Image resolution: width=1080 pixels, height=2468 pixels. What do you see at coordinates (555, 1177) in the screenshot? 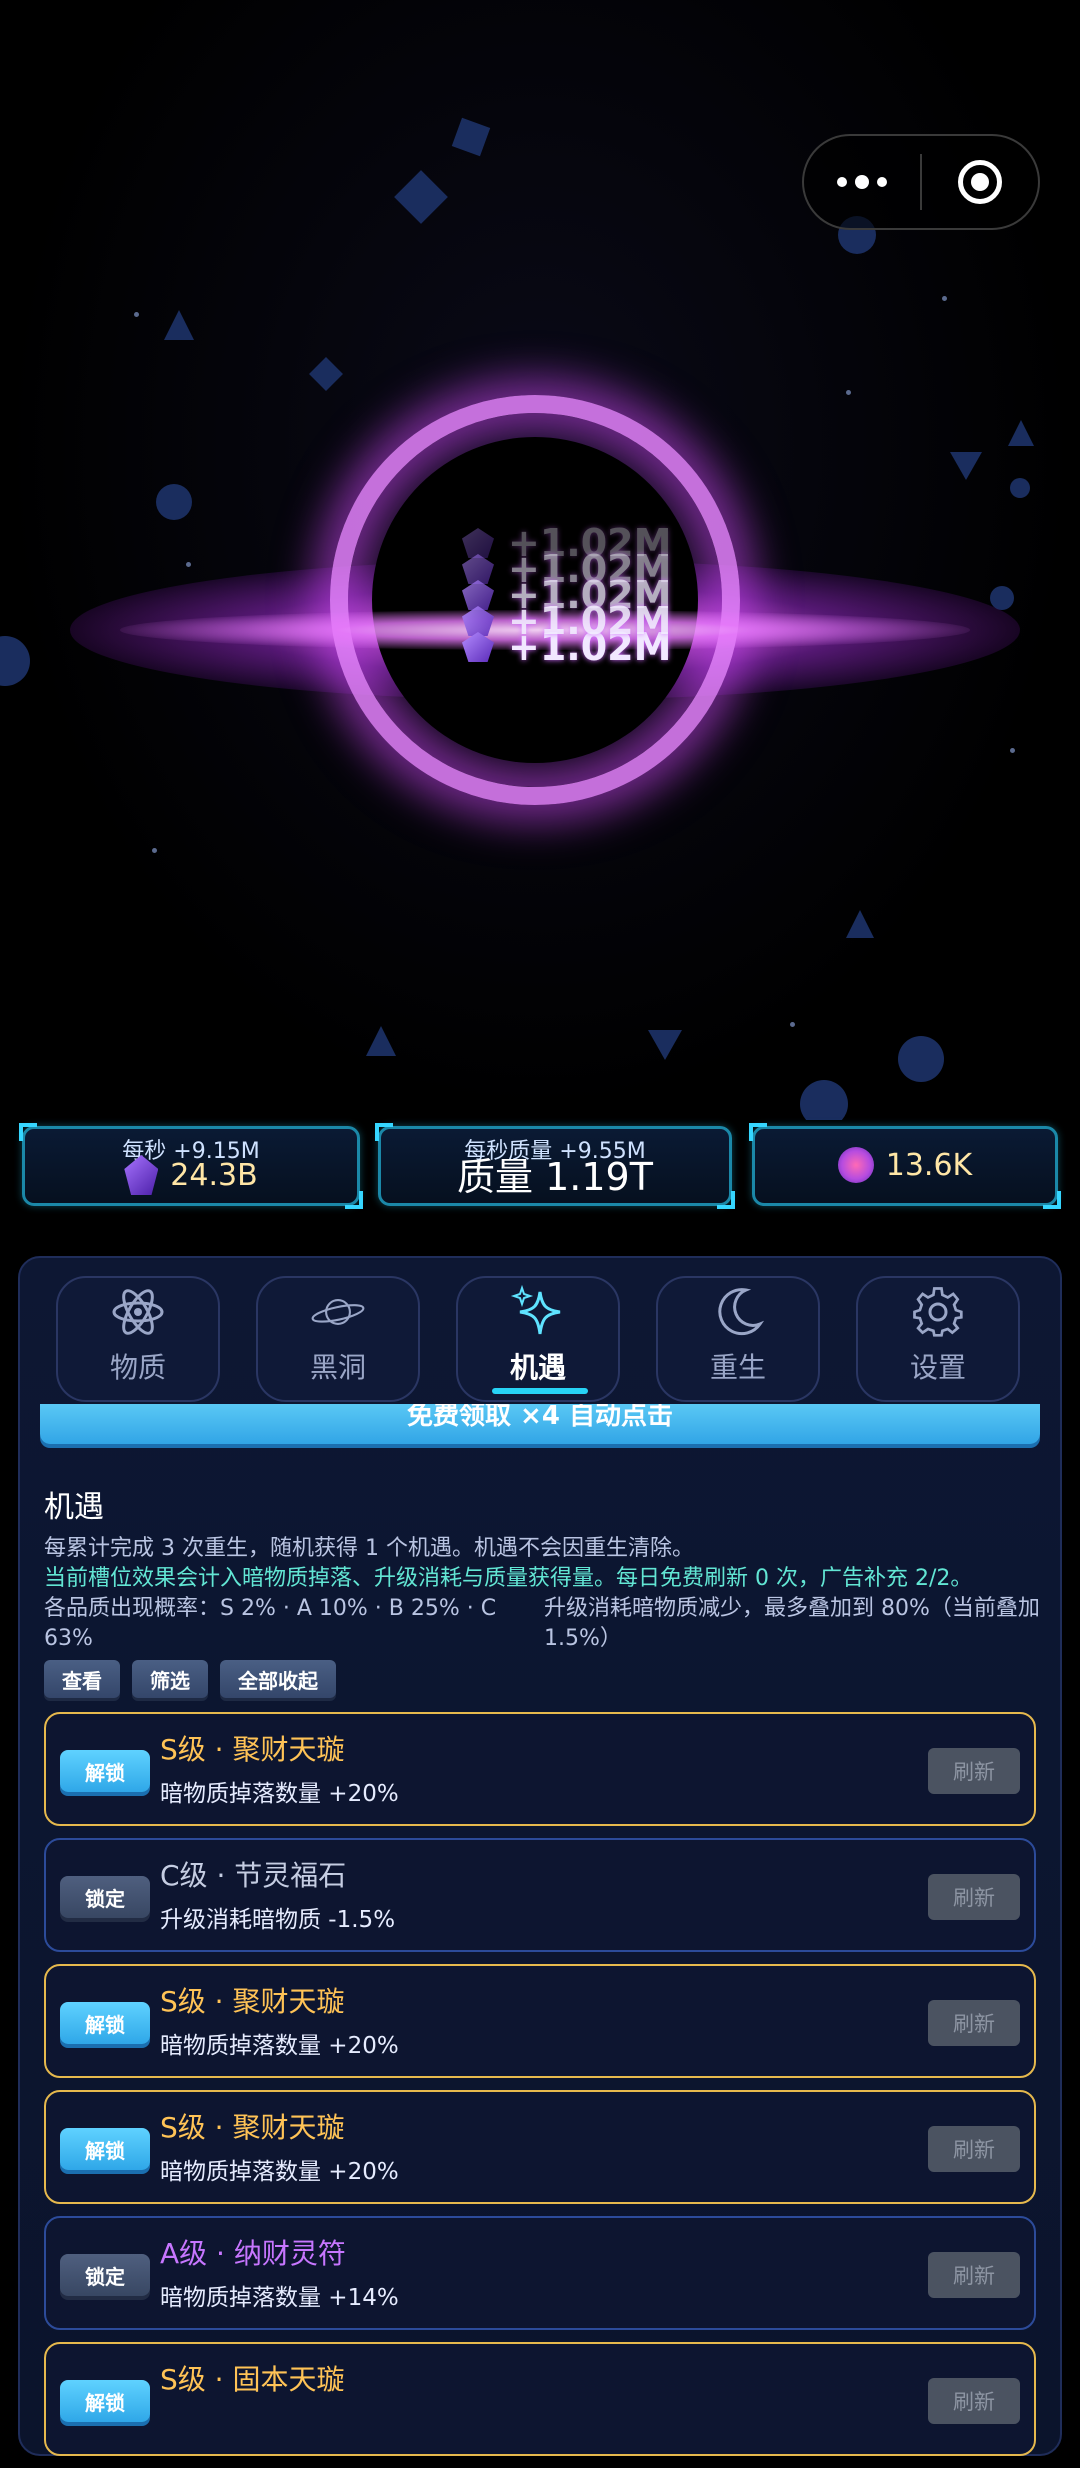
I see `mass-value: 质量 1.19T` at bounding box center [555, 1177].